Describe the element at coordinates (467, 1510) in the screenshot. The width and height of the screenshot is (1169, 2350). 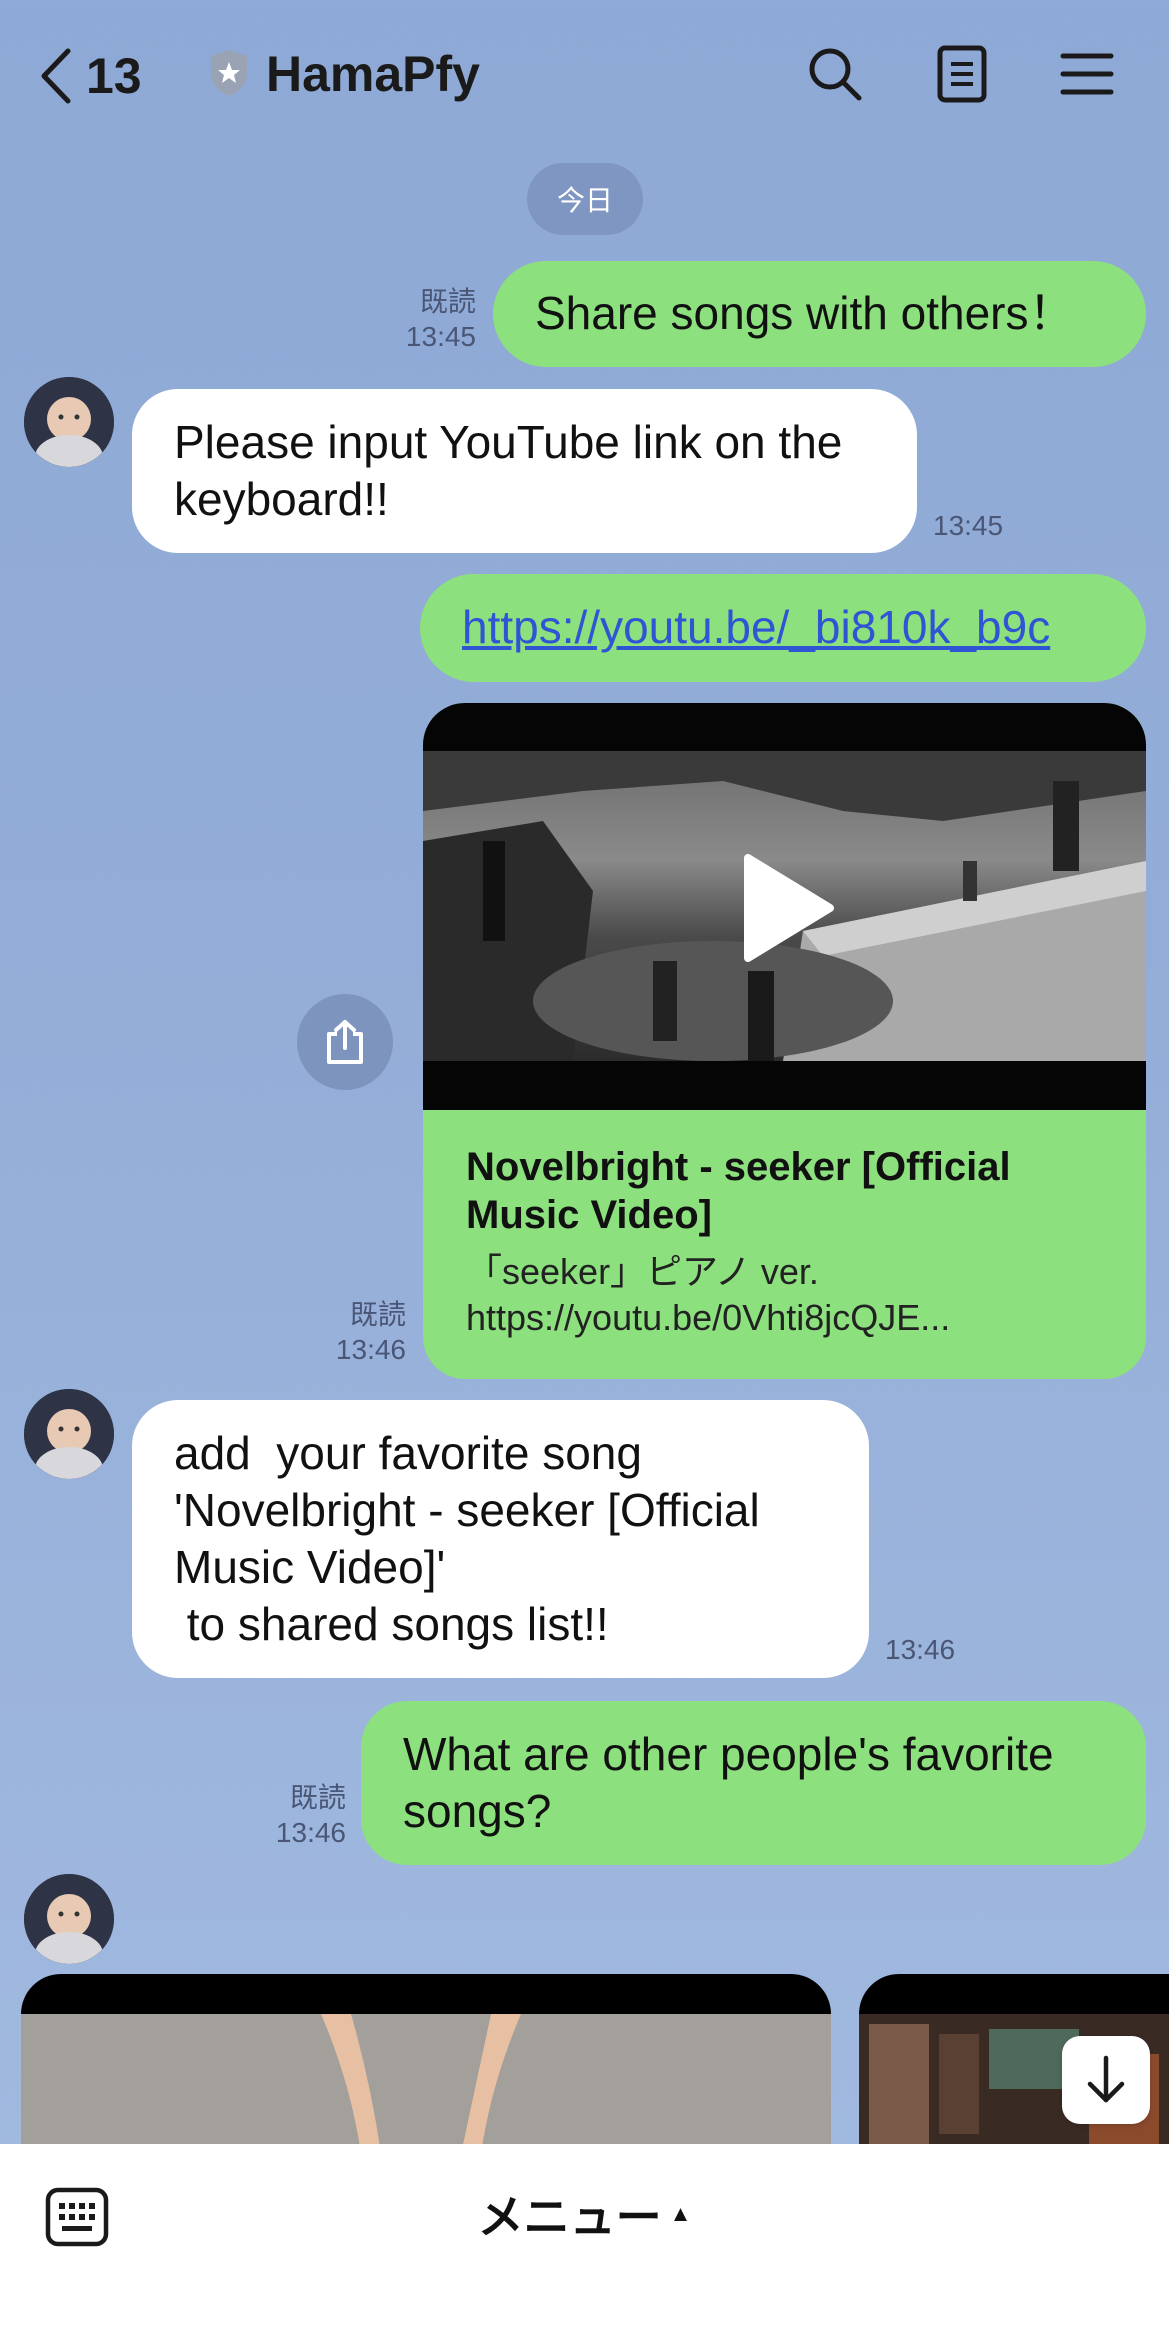
I see `message-text-line: 'Novelbright - seeker [Official` at that location.